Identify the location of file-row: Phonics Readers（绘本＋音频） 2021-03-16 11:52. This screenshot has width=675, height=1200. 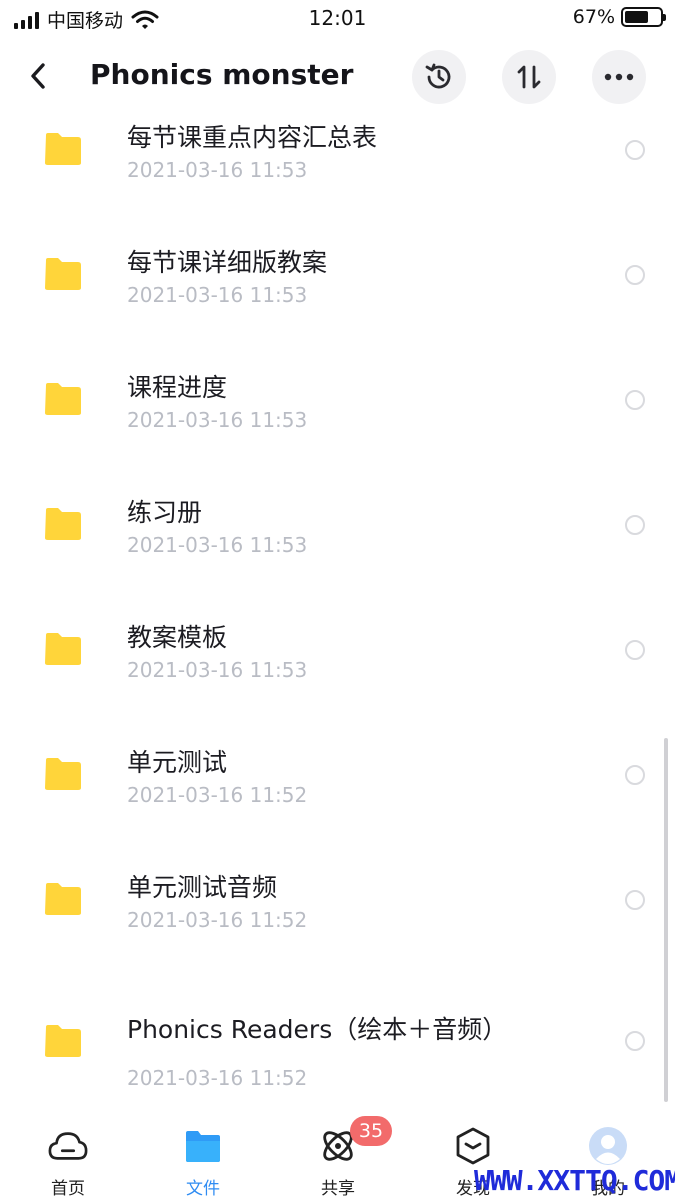
(337, 1048).